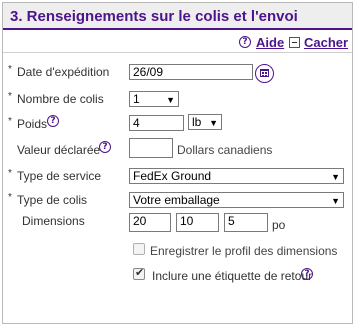 The height and width of the screenshot is (326, 355). I want to click on num-packages-value: 1, so click(136, 99).